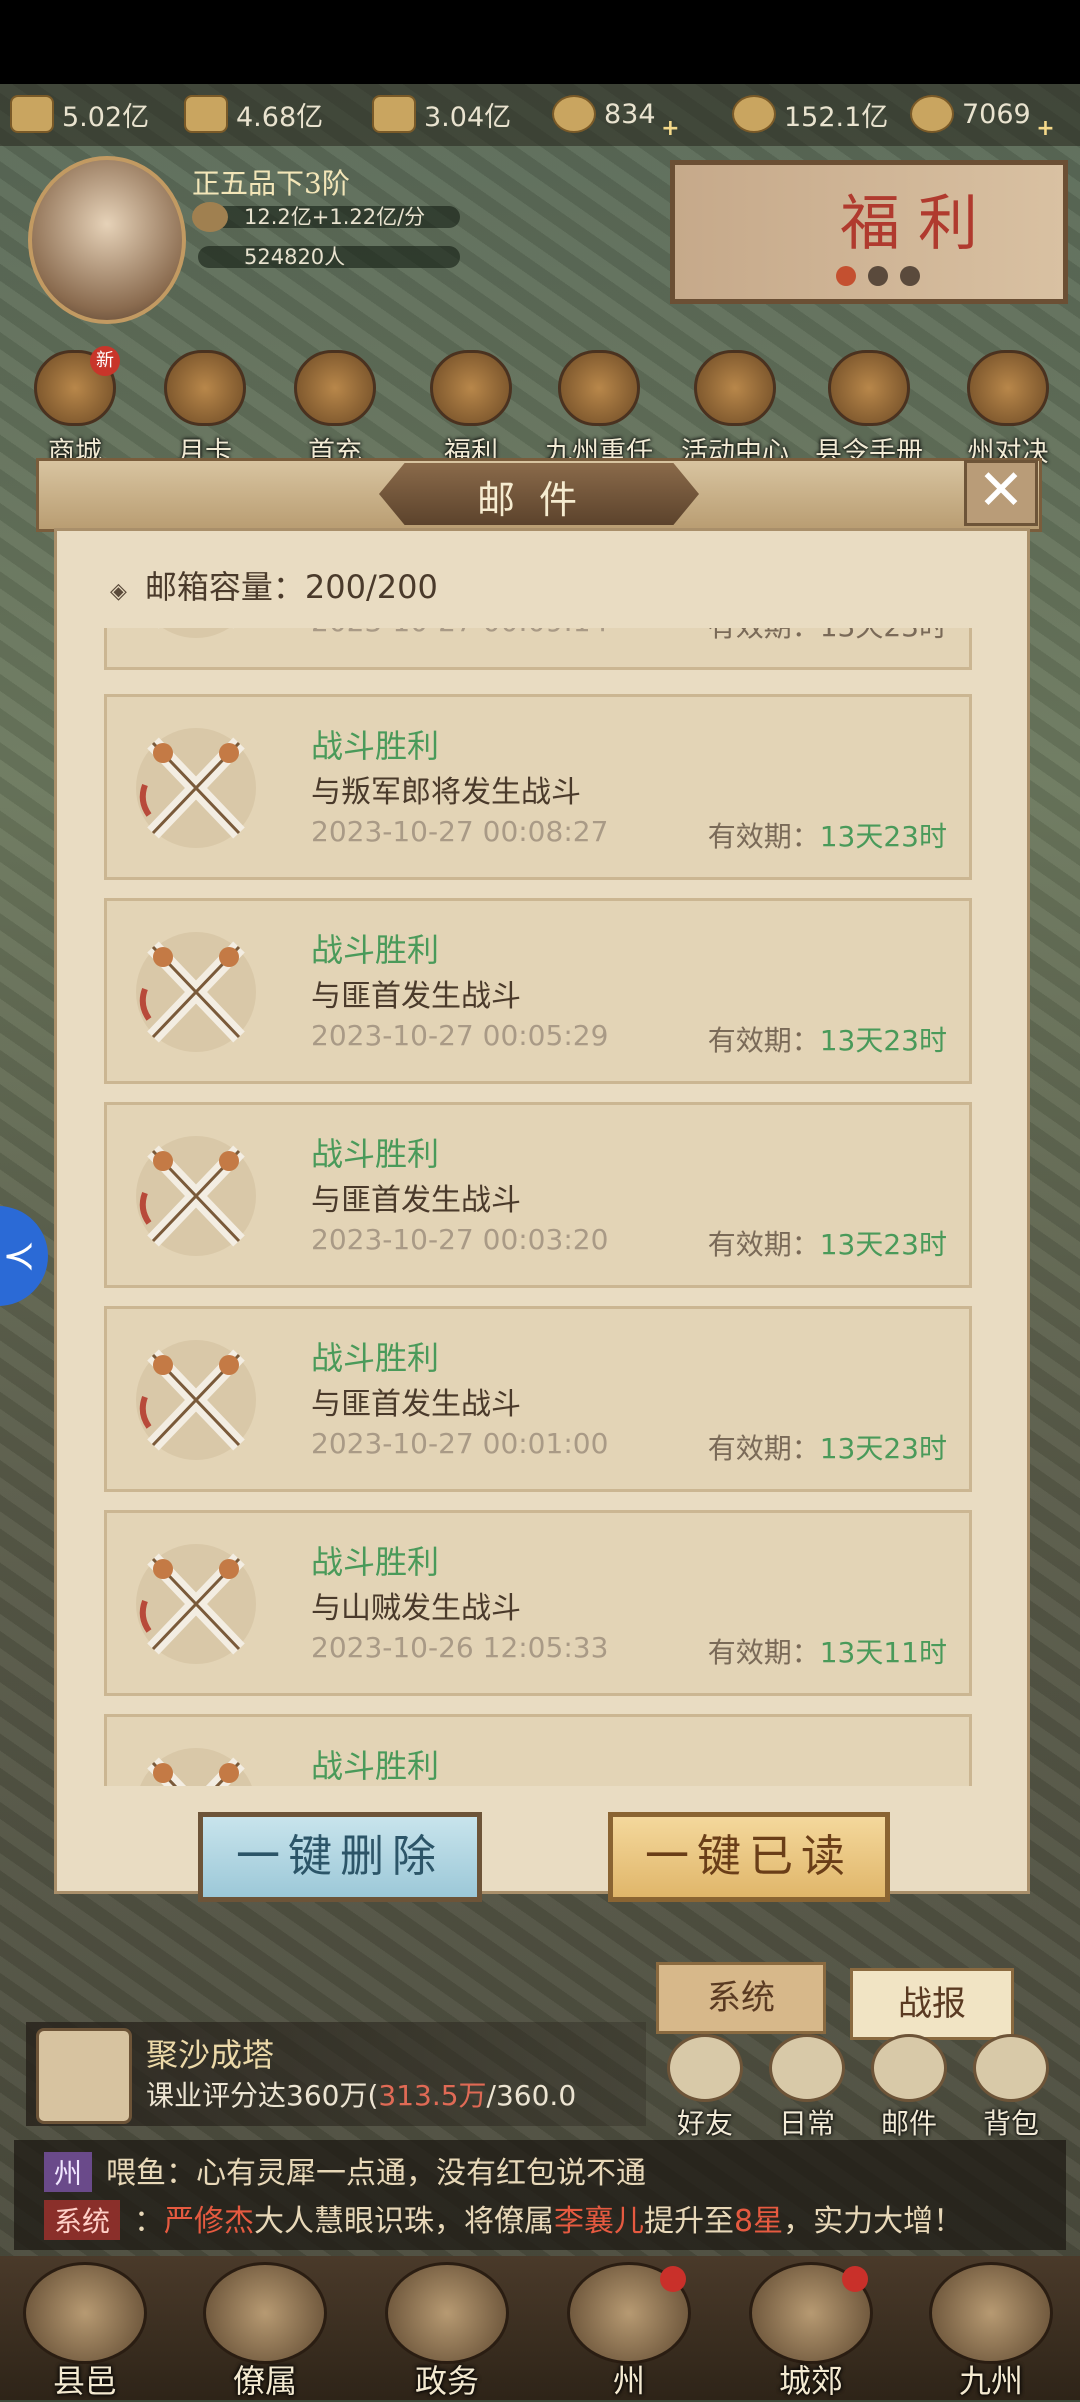  I want to click on menu-welfare: 福利, so click(471, 409).